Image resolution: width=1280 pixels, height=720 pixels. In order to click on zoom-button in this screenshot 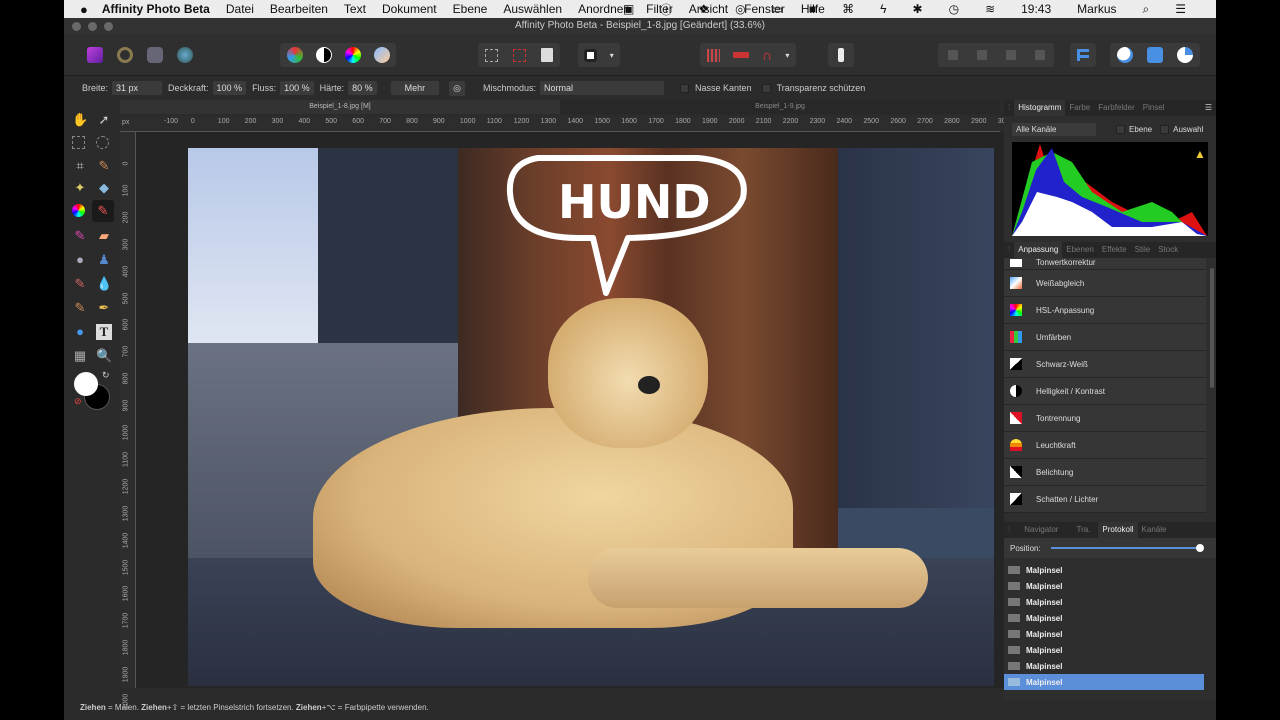, I will do `click(108, 26)`.